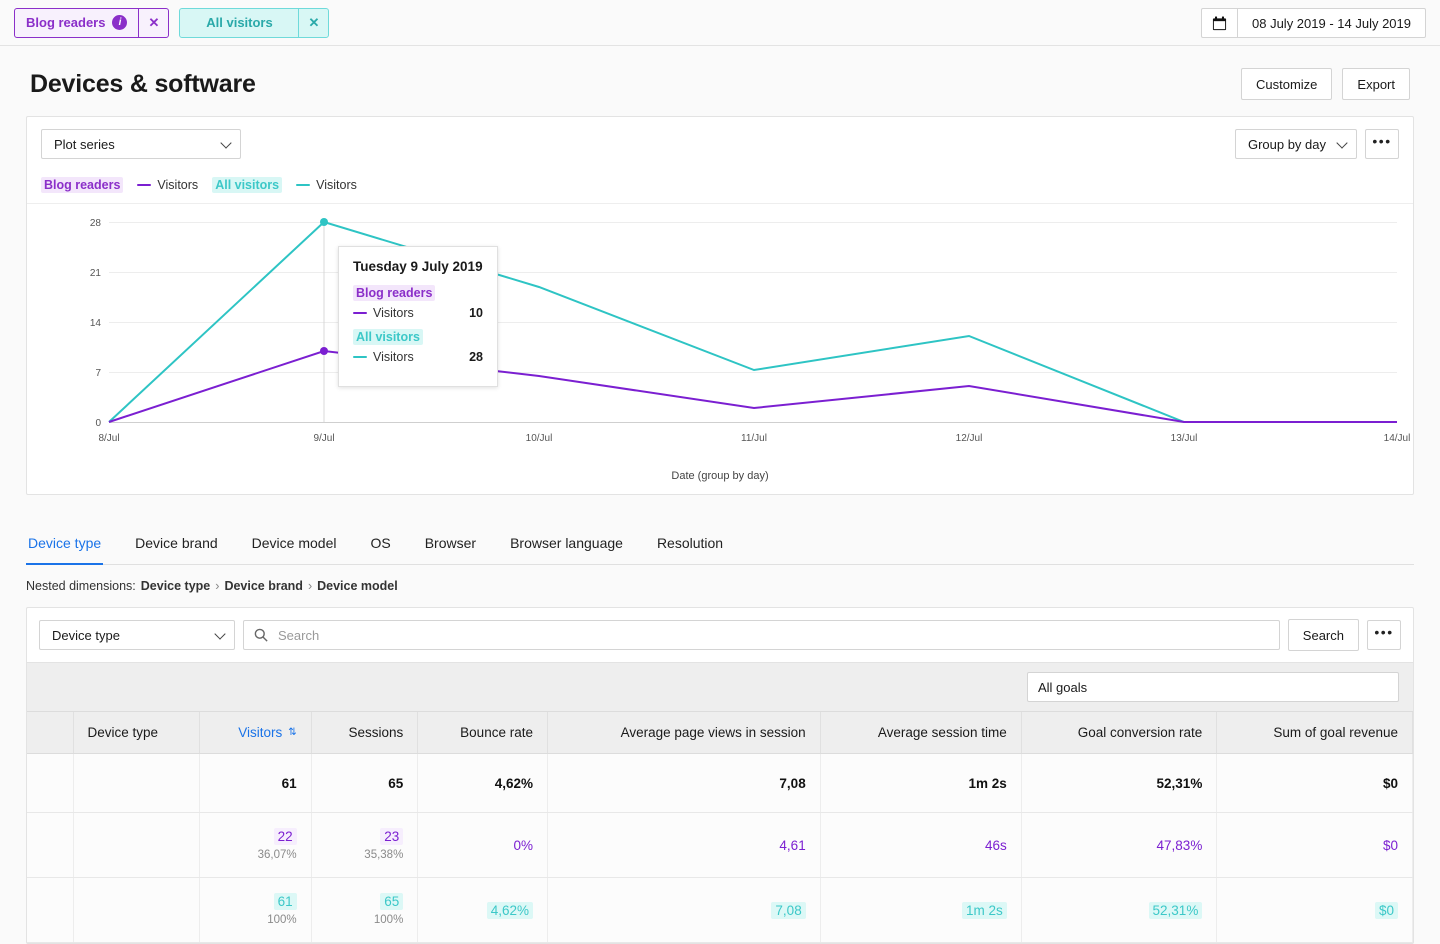  I want to click on cell-value: 4,62%, so click(509, 910).